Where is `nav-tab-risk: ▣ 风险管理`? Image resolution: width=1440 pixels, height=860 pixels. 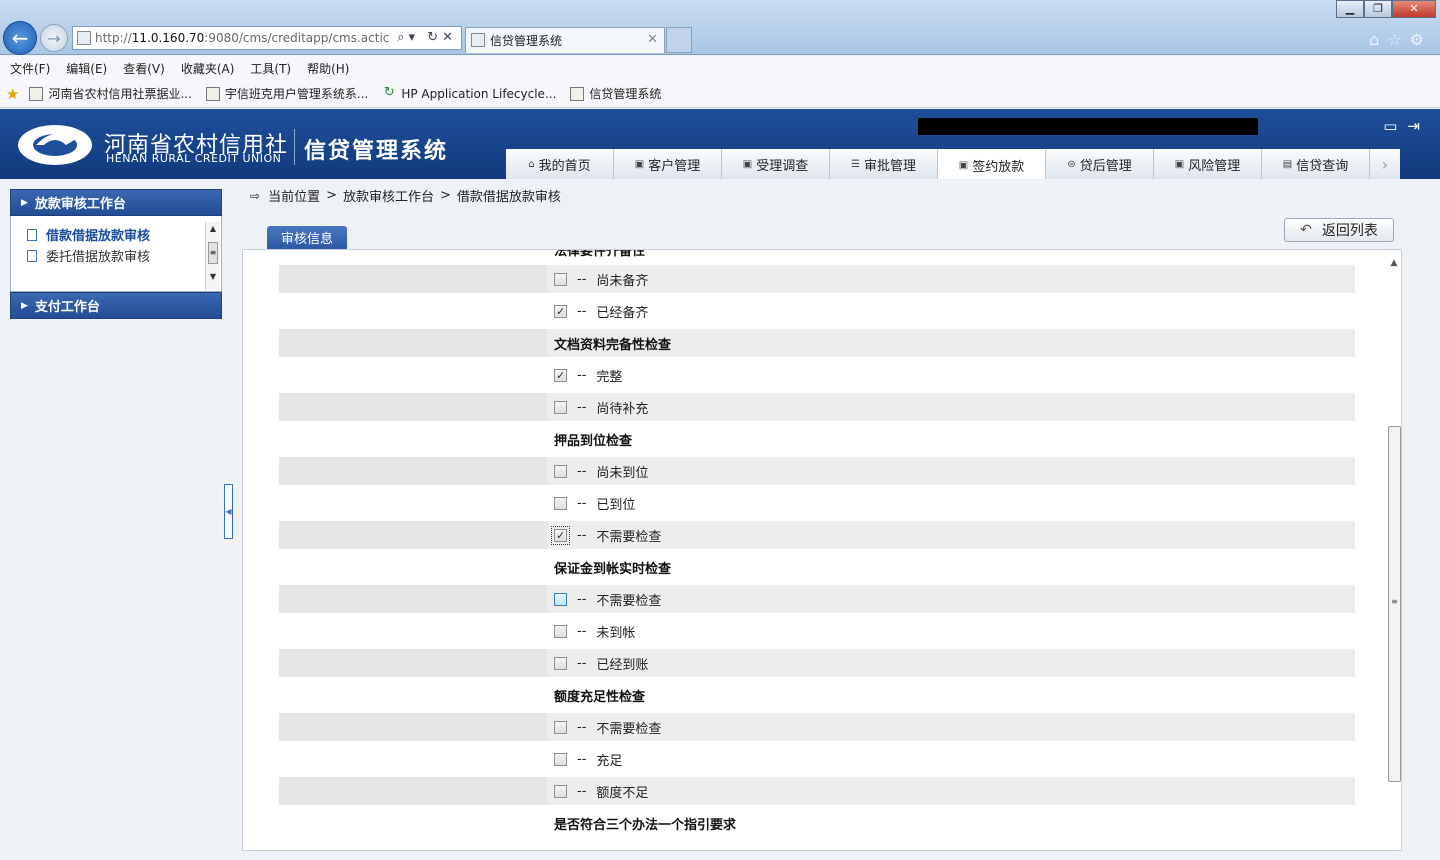 nav-tab-risk: ▣ 风险管理 is located at coordinates (1208, 164).